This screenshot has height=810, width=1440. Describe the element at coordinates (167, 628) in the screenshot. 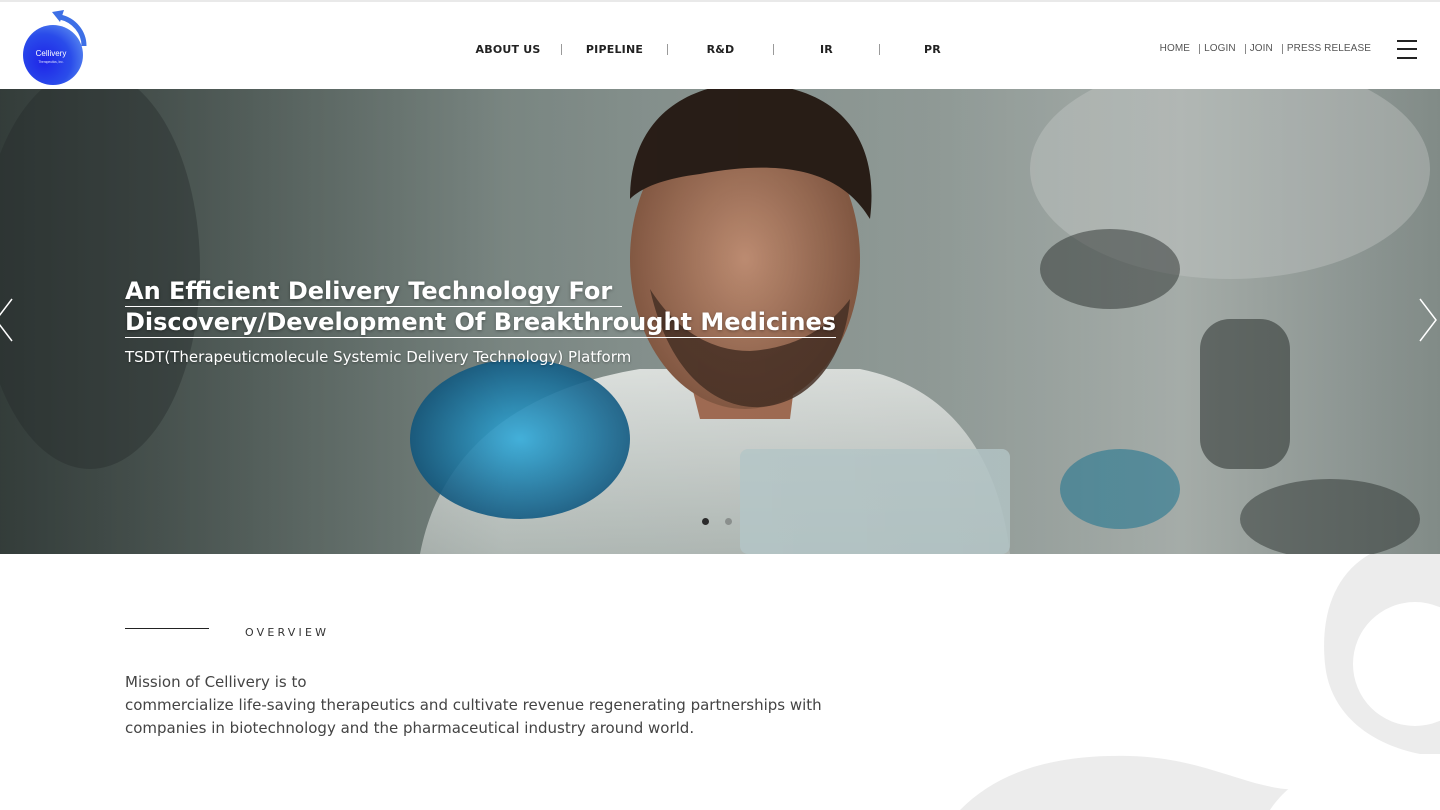

I see `overview-divider` at that location.